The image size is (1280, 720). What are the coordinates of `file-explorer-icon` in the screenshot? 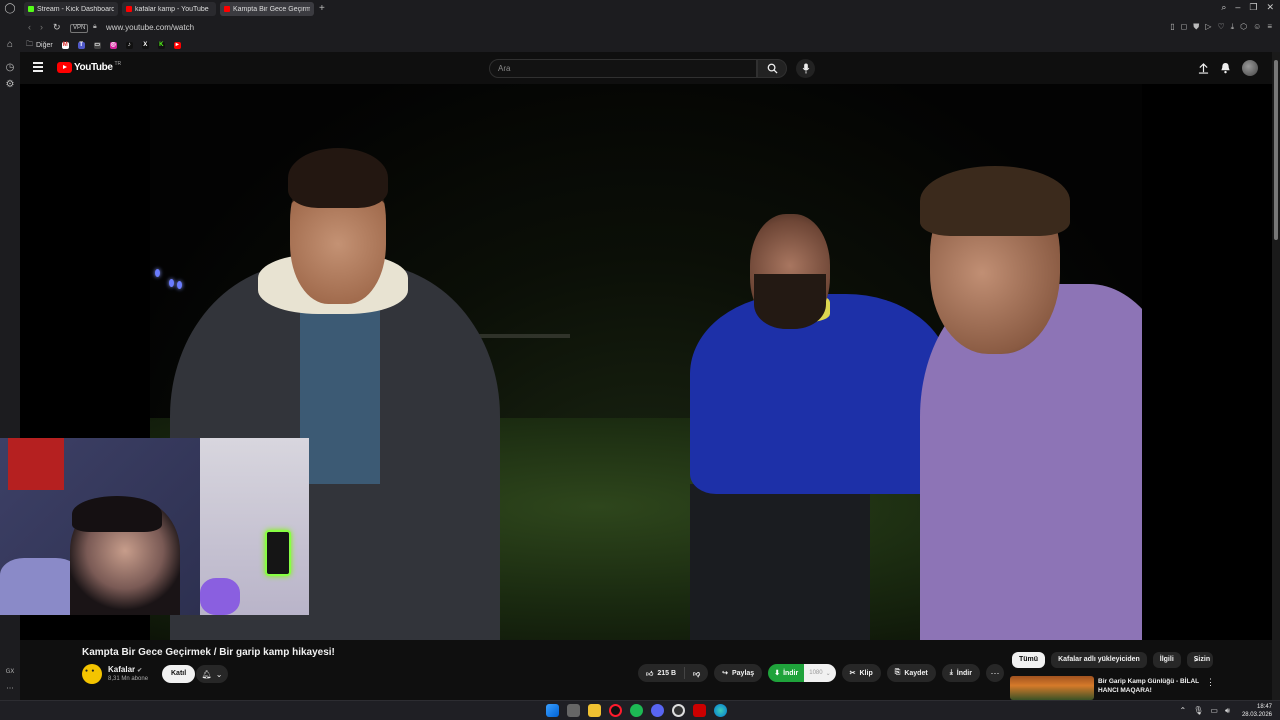 It's located at (594, 710).